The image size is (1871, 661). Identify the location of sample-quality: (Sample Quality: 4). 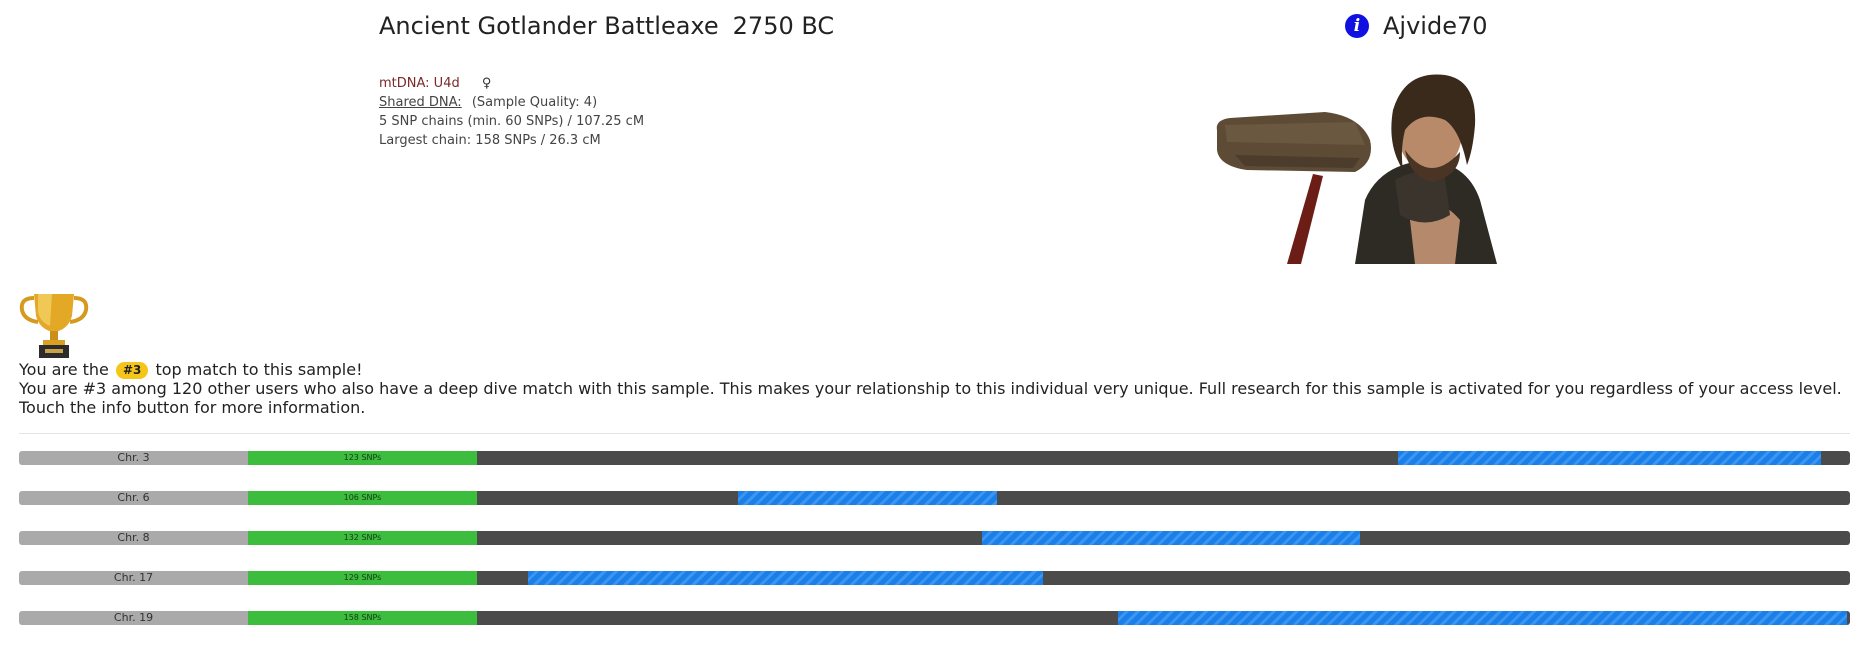
(534, 102).